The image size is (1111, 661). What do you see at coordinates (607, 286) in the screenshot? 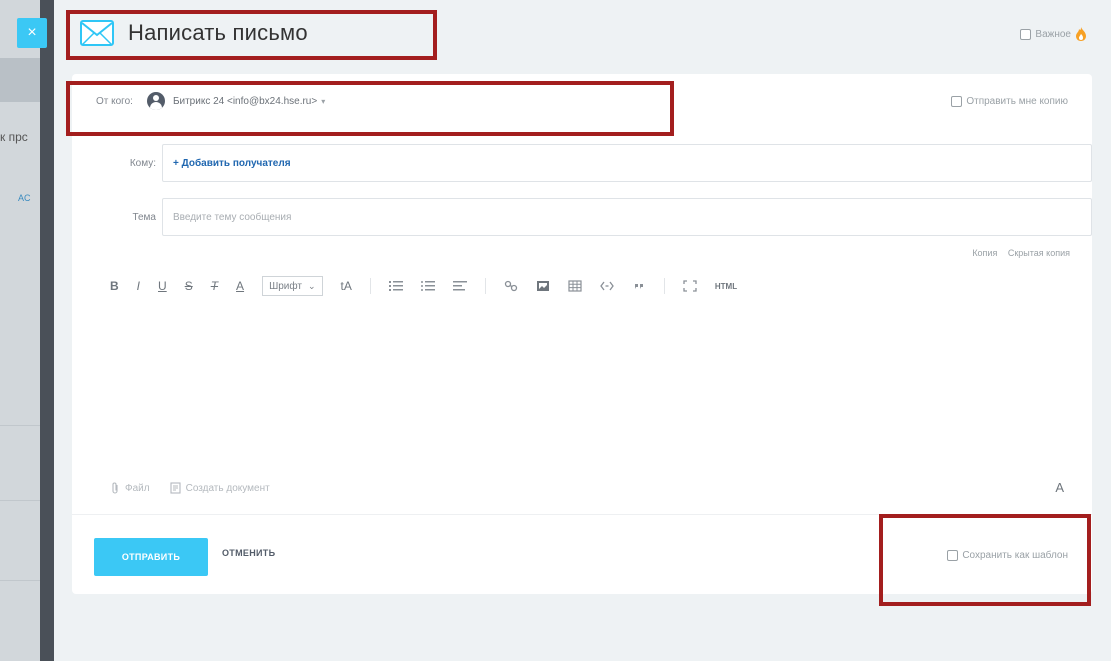
I see `code-icon` at bounding box center [607, 286].